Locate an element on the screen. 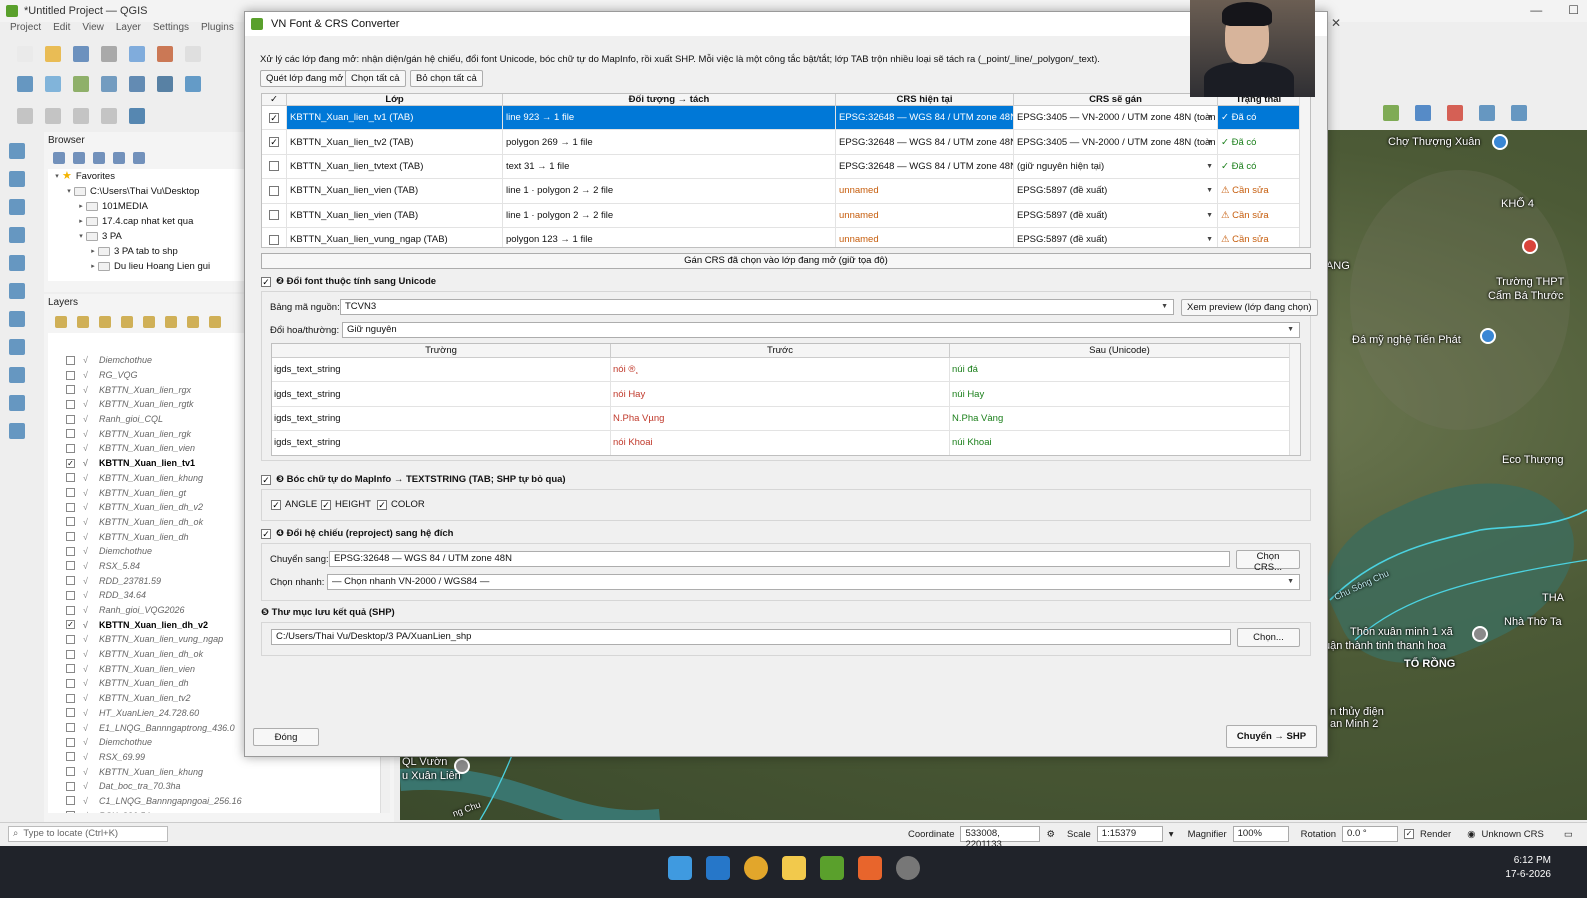 Image resolution: width=1587 pixels, height=898 pixels. close-dialog-button: Đóng is located at coordinates (286, 737).